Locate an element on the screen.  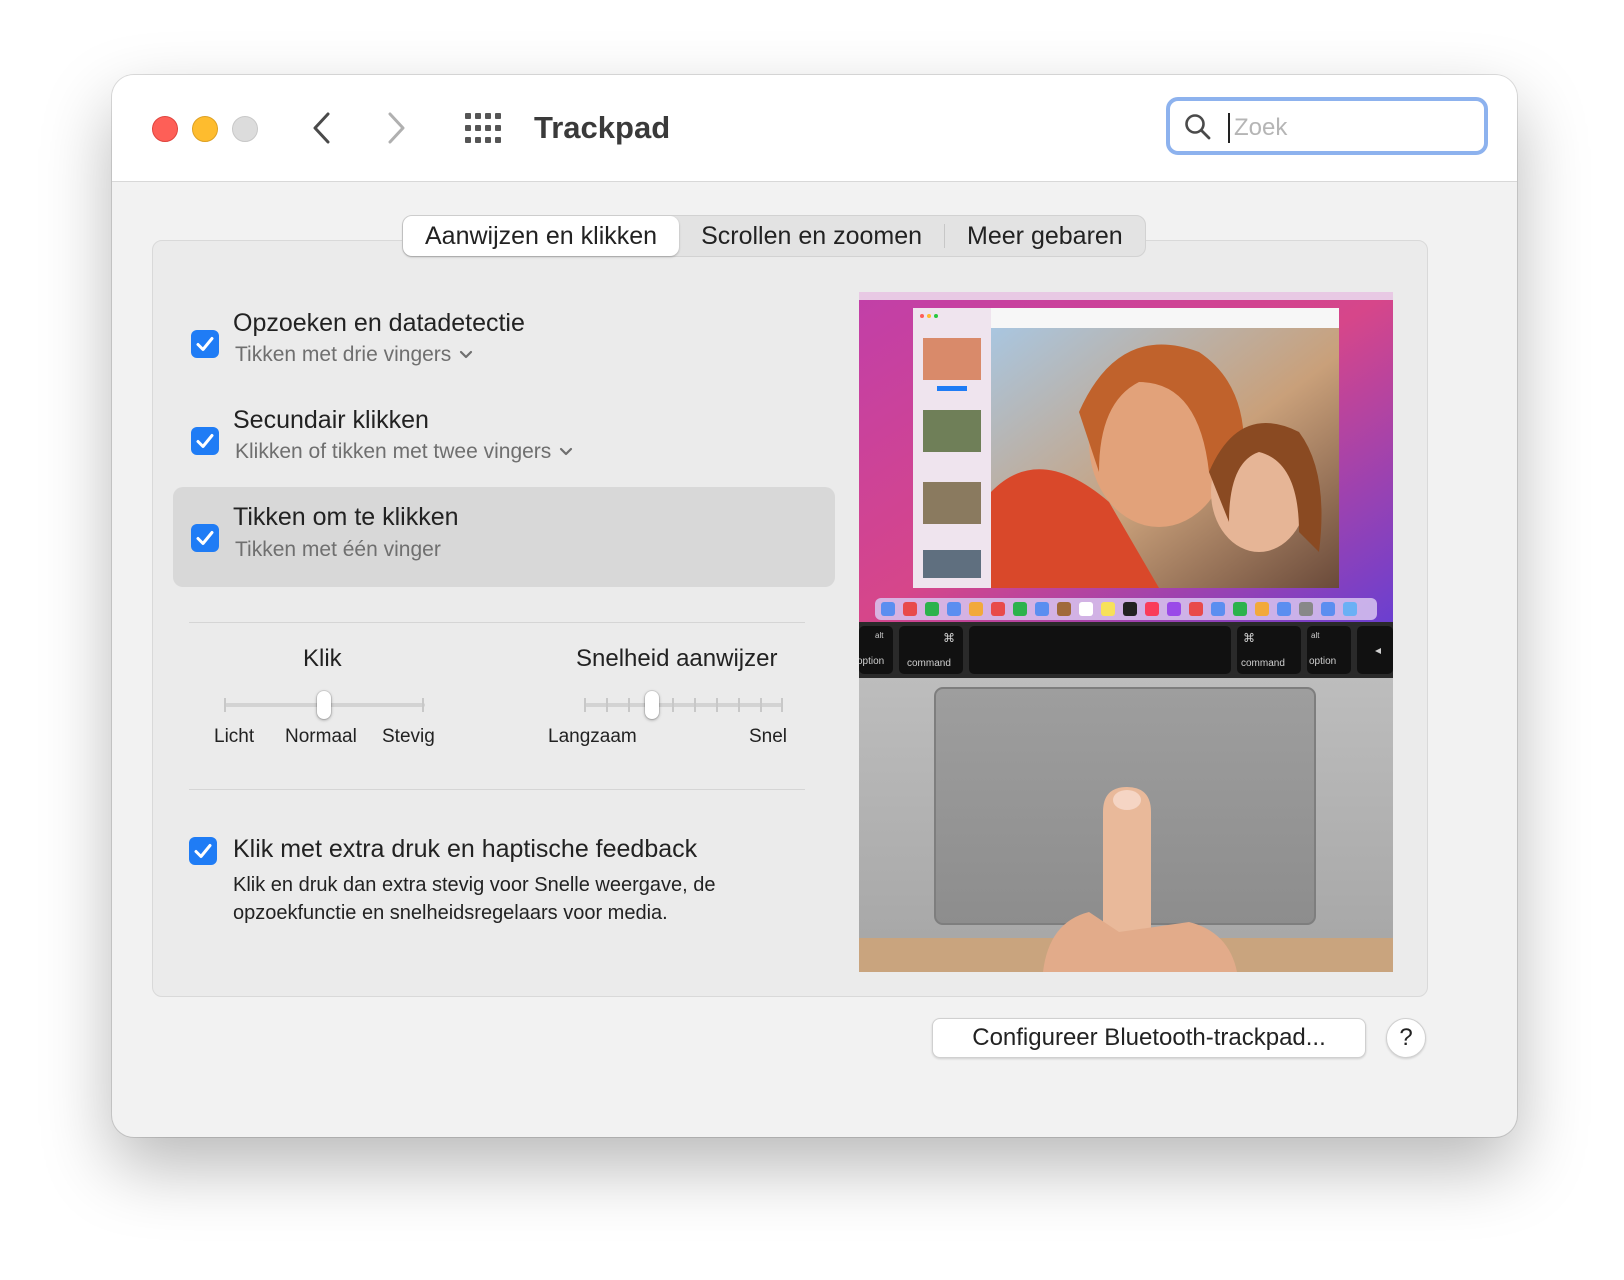
tab-scroll-and-zoom: Scrollen en zoomen is located at coordinates (811, 236).